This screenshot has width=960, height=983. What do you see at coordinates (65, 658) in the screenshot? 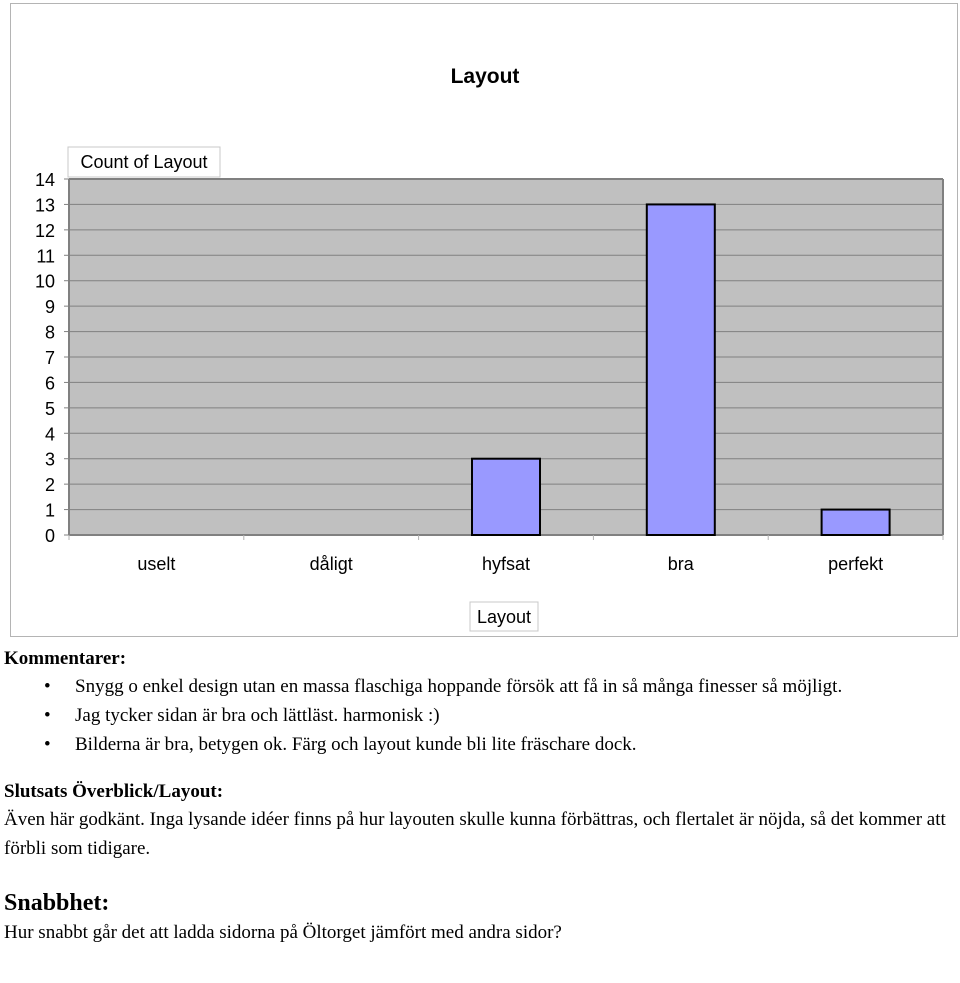
I see `comments-heading: Kommentarer:` at bounding box center [65, 658].